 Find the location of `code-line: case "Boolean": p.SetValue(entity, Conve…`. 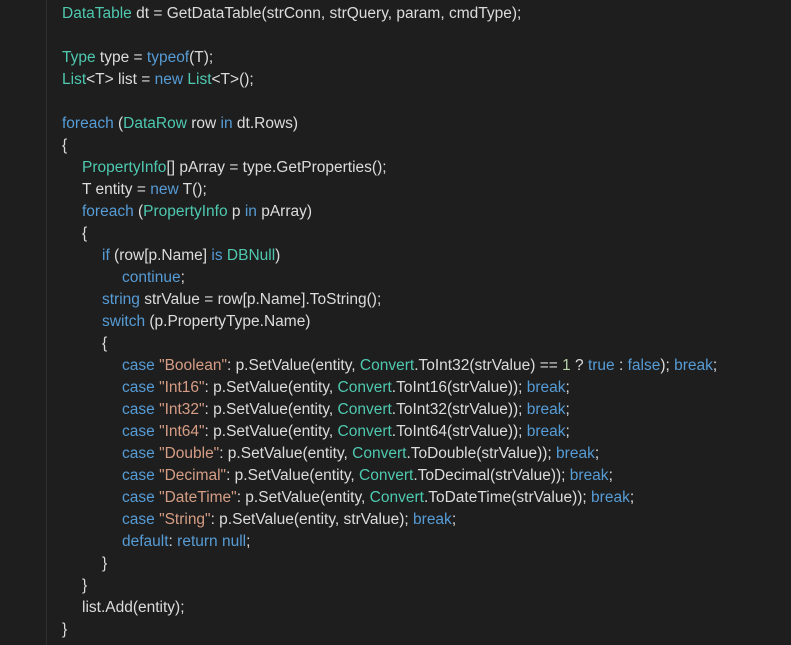

code-line: case "Boolean": p.SetValue(entity, Conve… is located at coordinates (426, 366).